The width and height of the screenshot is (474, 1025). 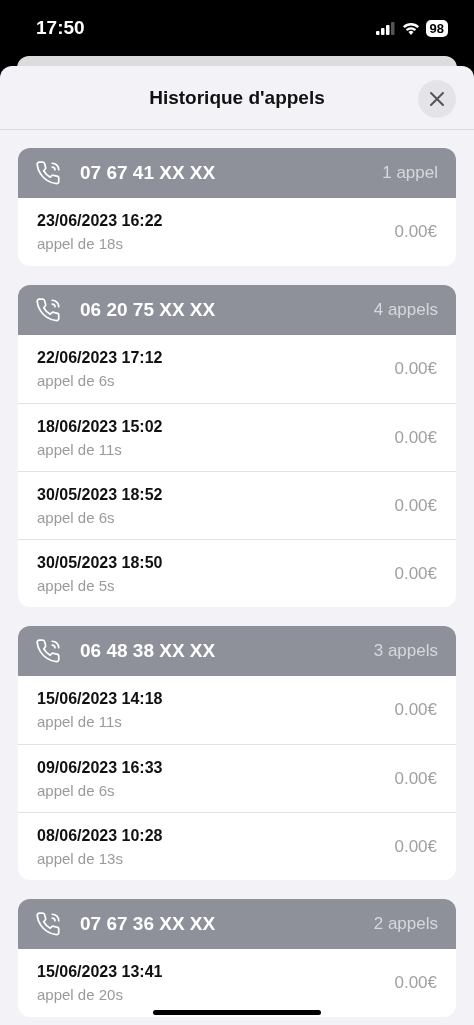 What do you see at coordinates (100, 699) in the screenshot?
I see `call-date: 15/06/2023 14:18` at bounding box center [100, 699].